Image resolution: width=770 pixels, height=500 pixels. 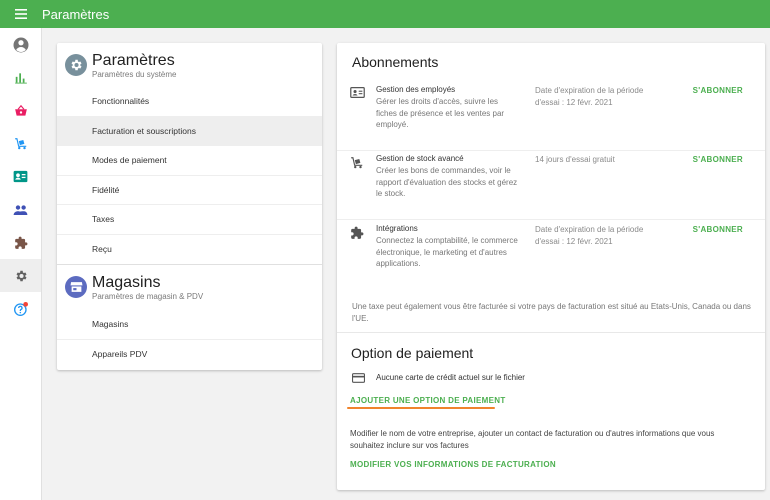 What do you see at coordinates (134, 74) in the screenshot?
I see `system-settings-subtitle: Paramètres du système` at bounding box center [134, 74].